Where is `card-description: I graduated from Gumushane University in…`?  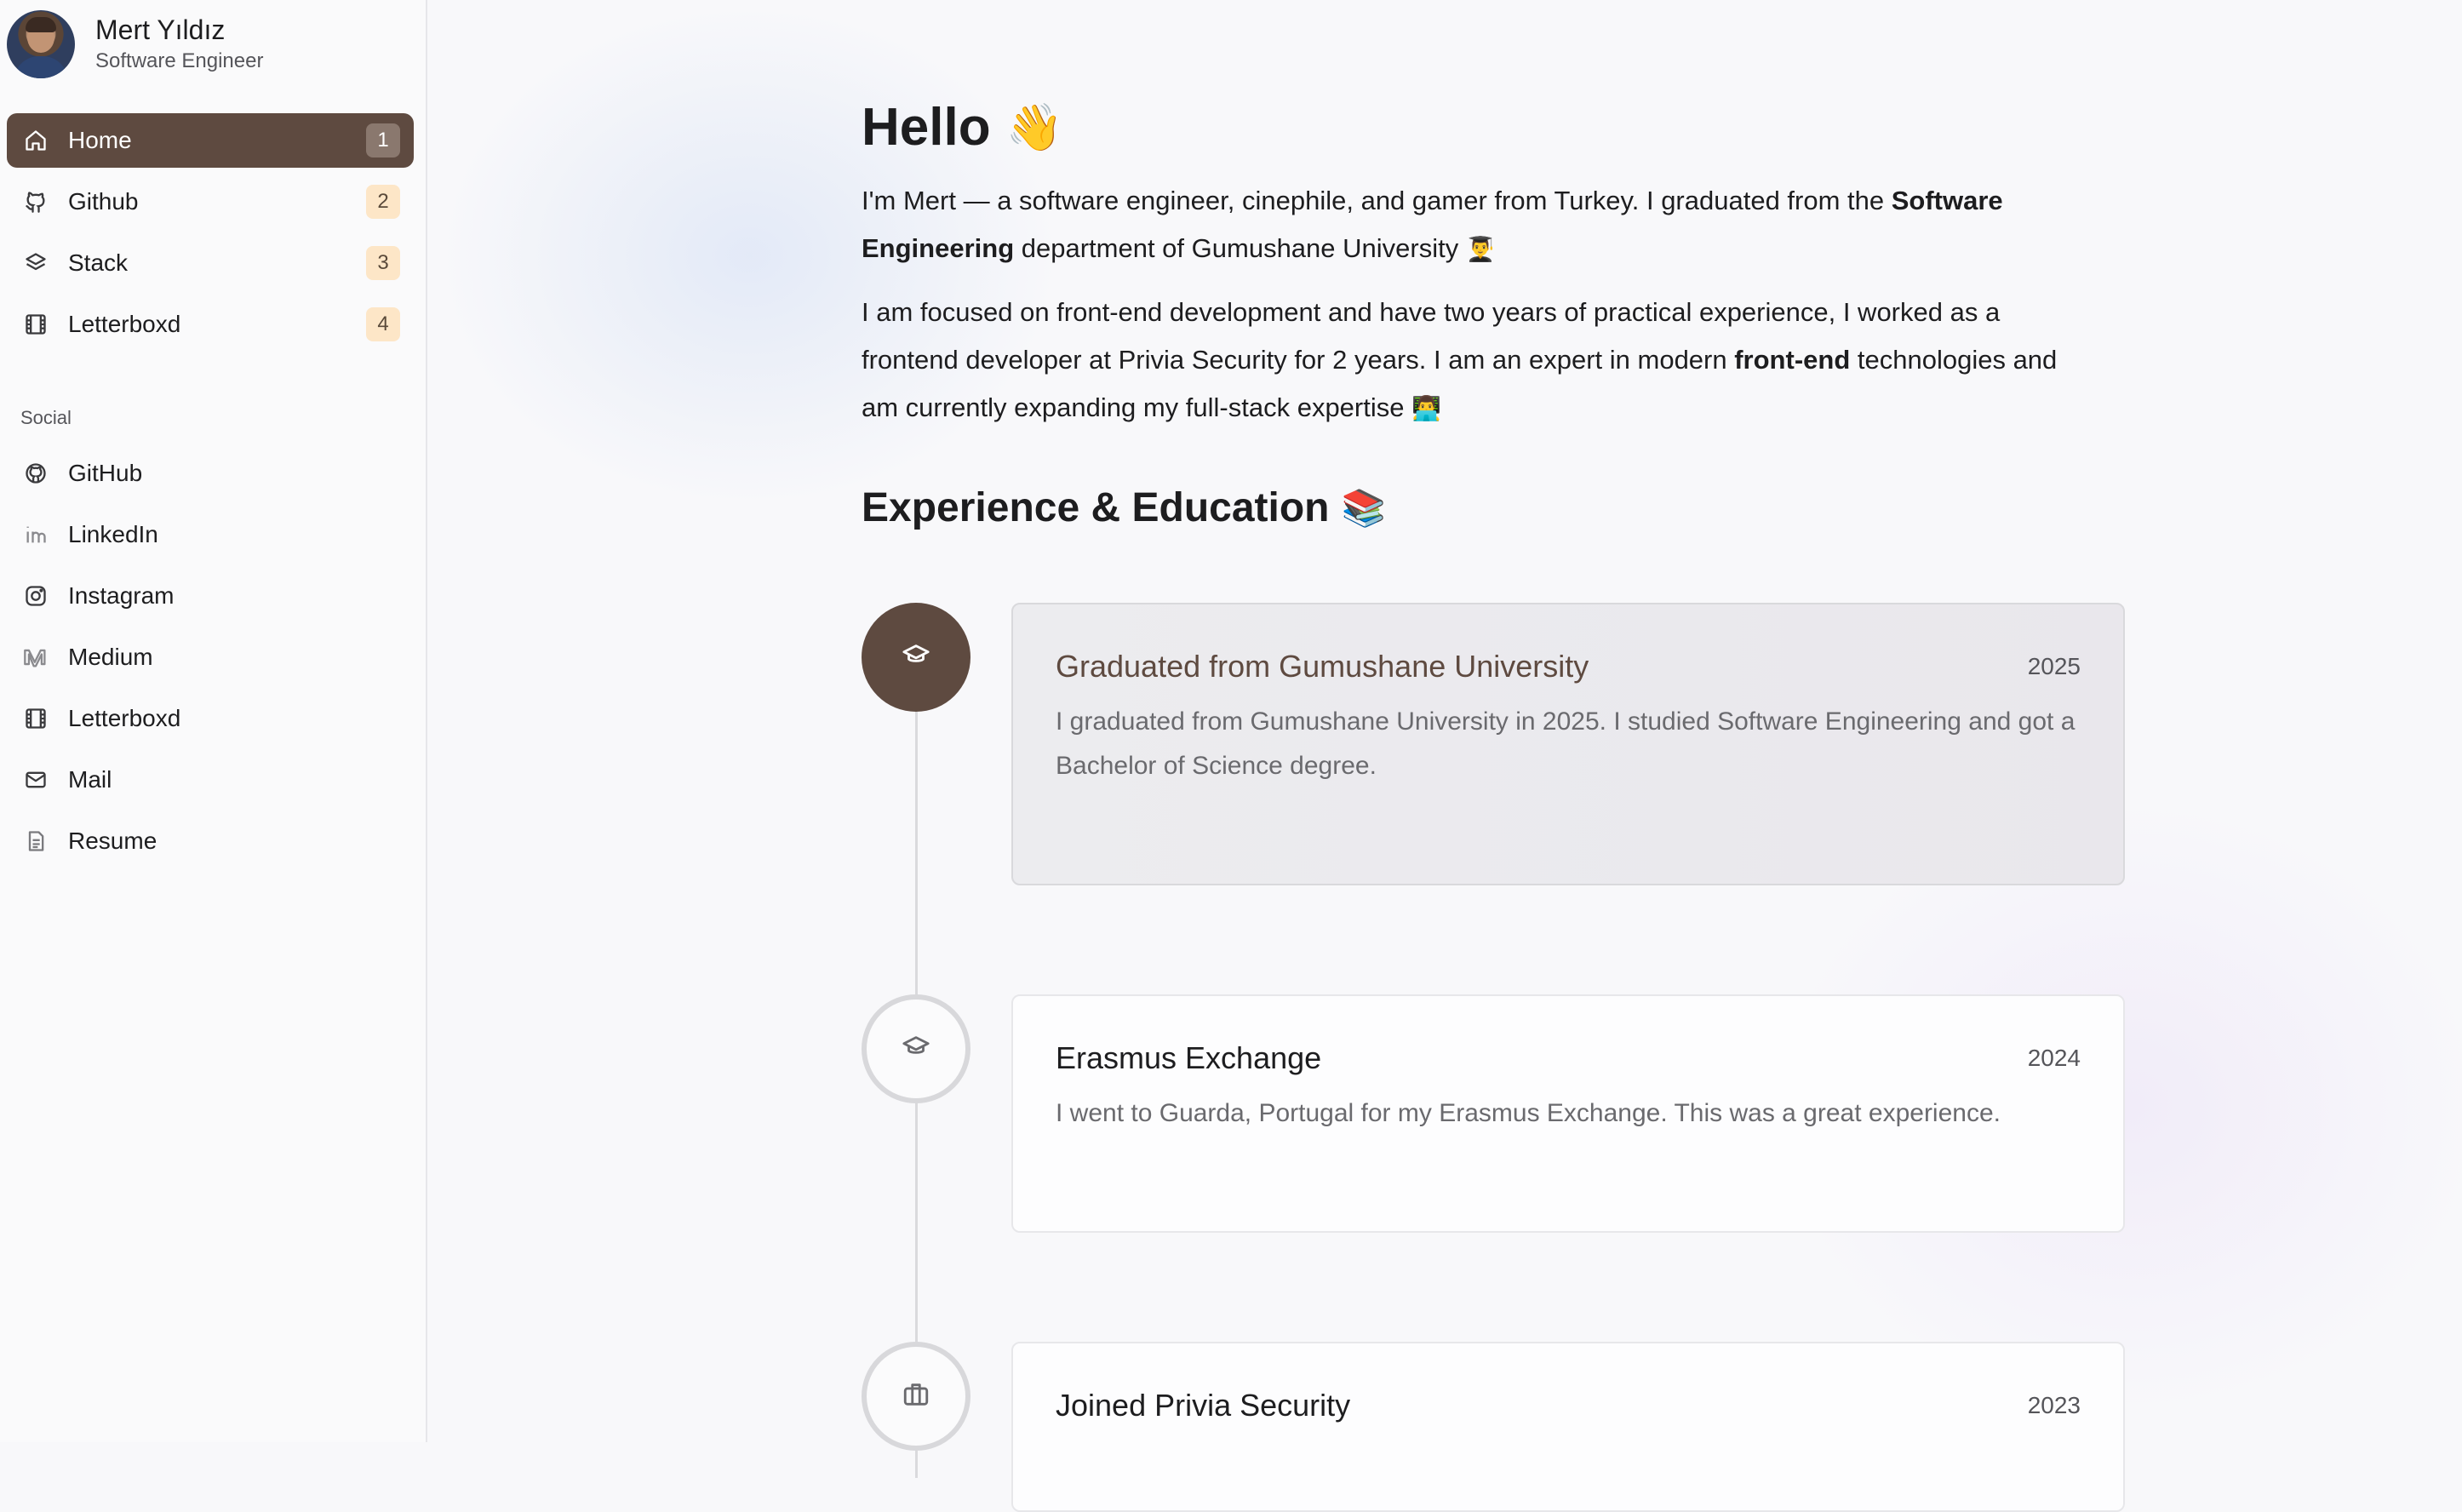
card-description: I graduated from Gumushane University in… is located at coordinates (1566, 743).